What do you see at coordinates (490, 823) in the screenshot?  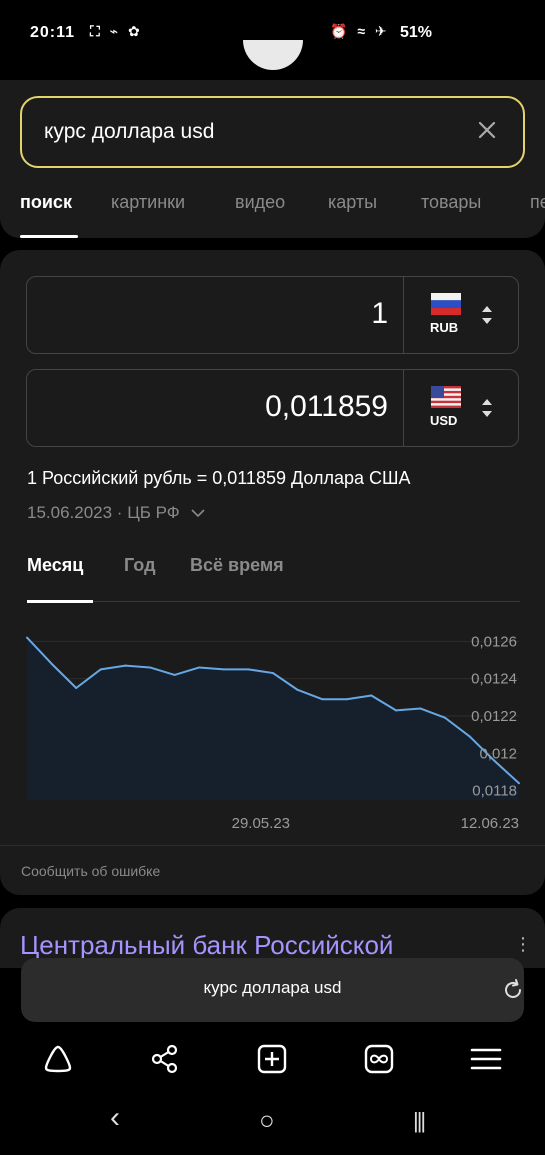 I see `x-tick-label: 12.06.23` at bounding box center [490, 823].